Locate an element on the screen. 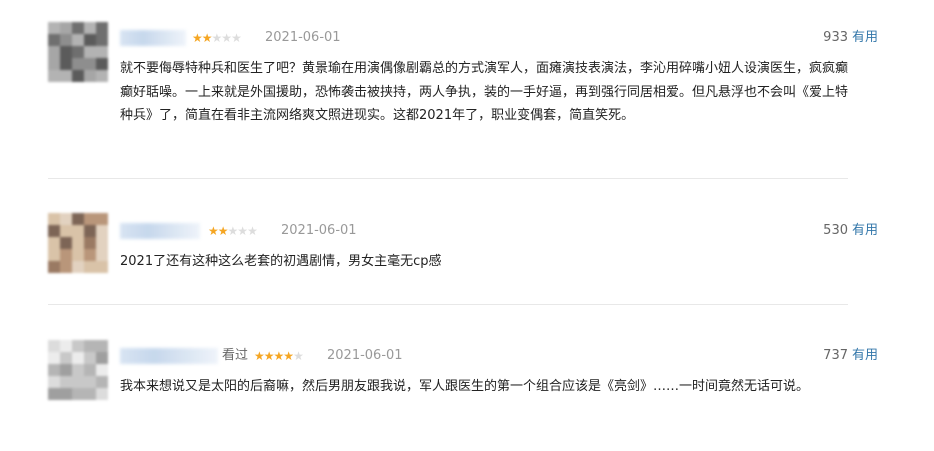  rating-stars: ★★★★★ is located at coordinates (217, 38).